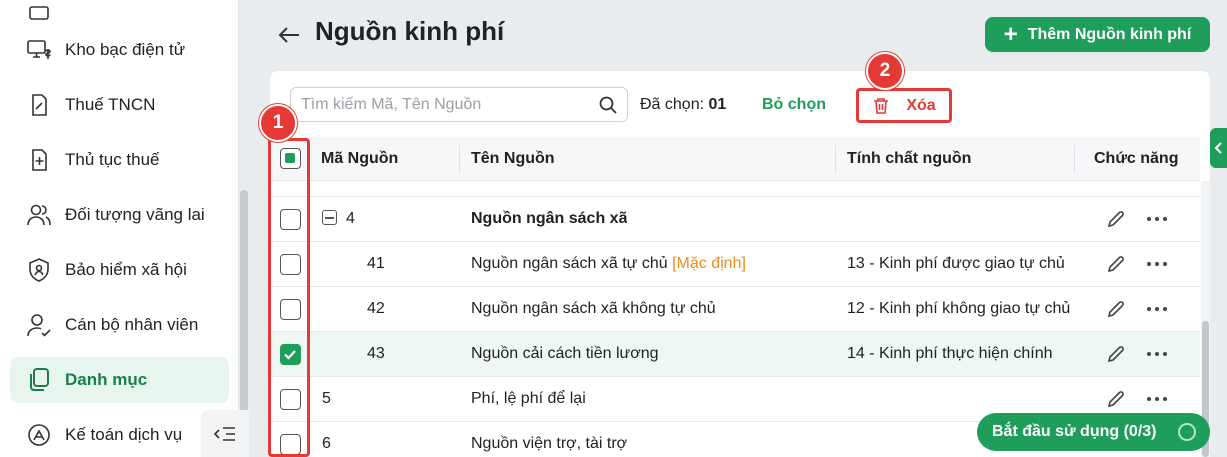  Describe the element at coordinates (39, 325) in the screenshot. I see `user-check-icon` at that location.